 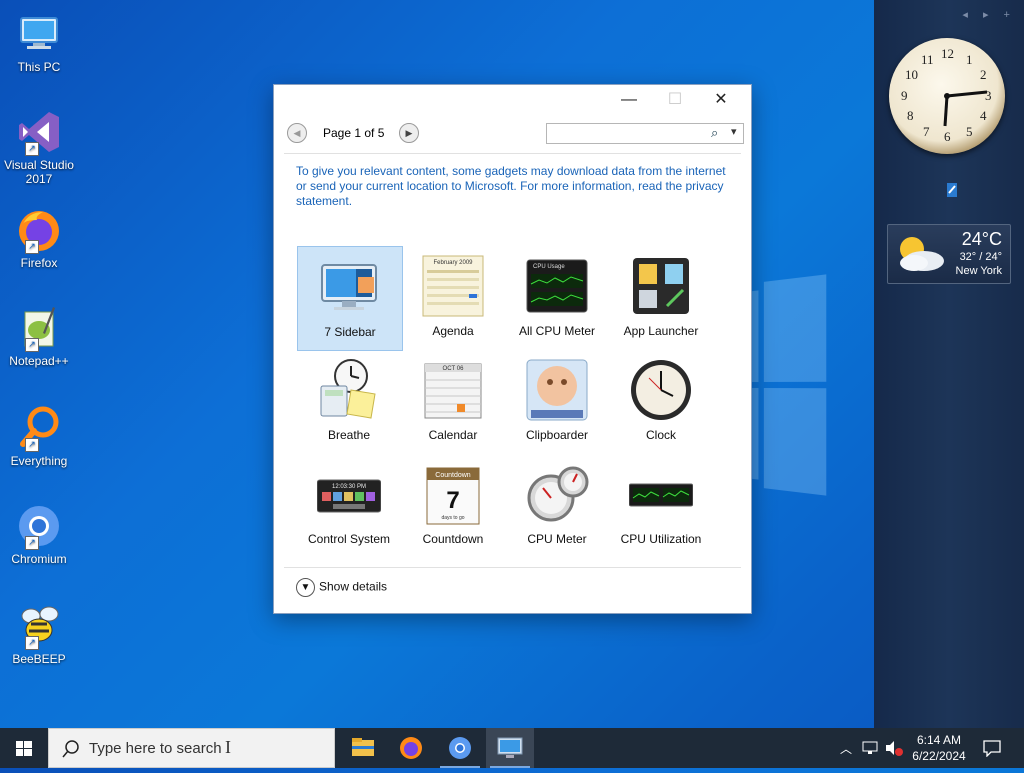 What do you see at coordinates (939, 748) in the screenshot?
I see `taskbar-clock: 6:14 AM 6/22/2024` at bounding box center [939, 748].